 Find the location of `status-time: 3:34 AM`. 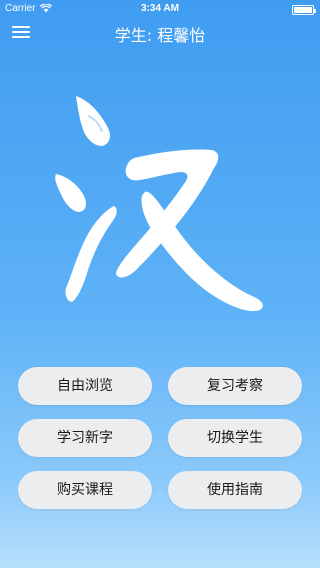

status-time: 3:34 AM is located at coordinates (160, 8).